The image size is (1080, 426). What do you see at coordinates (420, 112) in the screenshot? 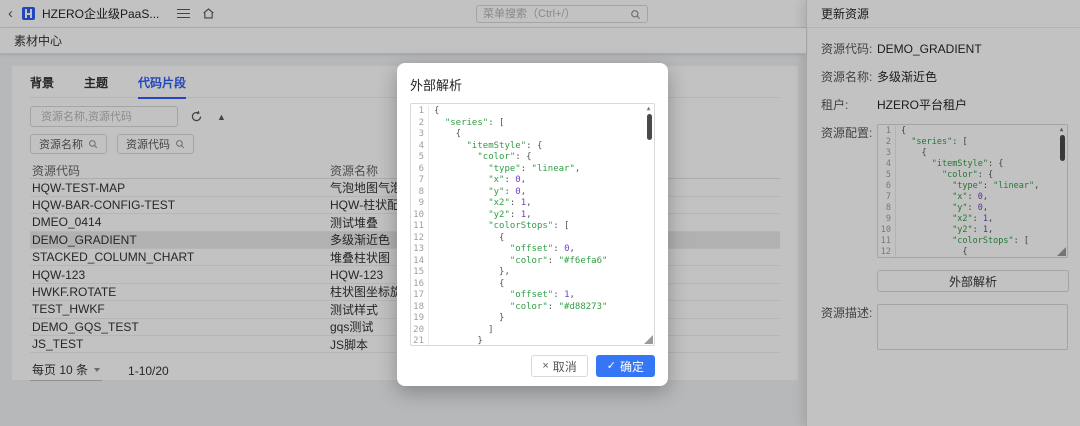
I see `line-number: 1` at bounding box center [420, 112].